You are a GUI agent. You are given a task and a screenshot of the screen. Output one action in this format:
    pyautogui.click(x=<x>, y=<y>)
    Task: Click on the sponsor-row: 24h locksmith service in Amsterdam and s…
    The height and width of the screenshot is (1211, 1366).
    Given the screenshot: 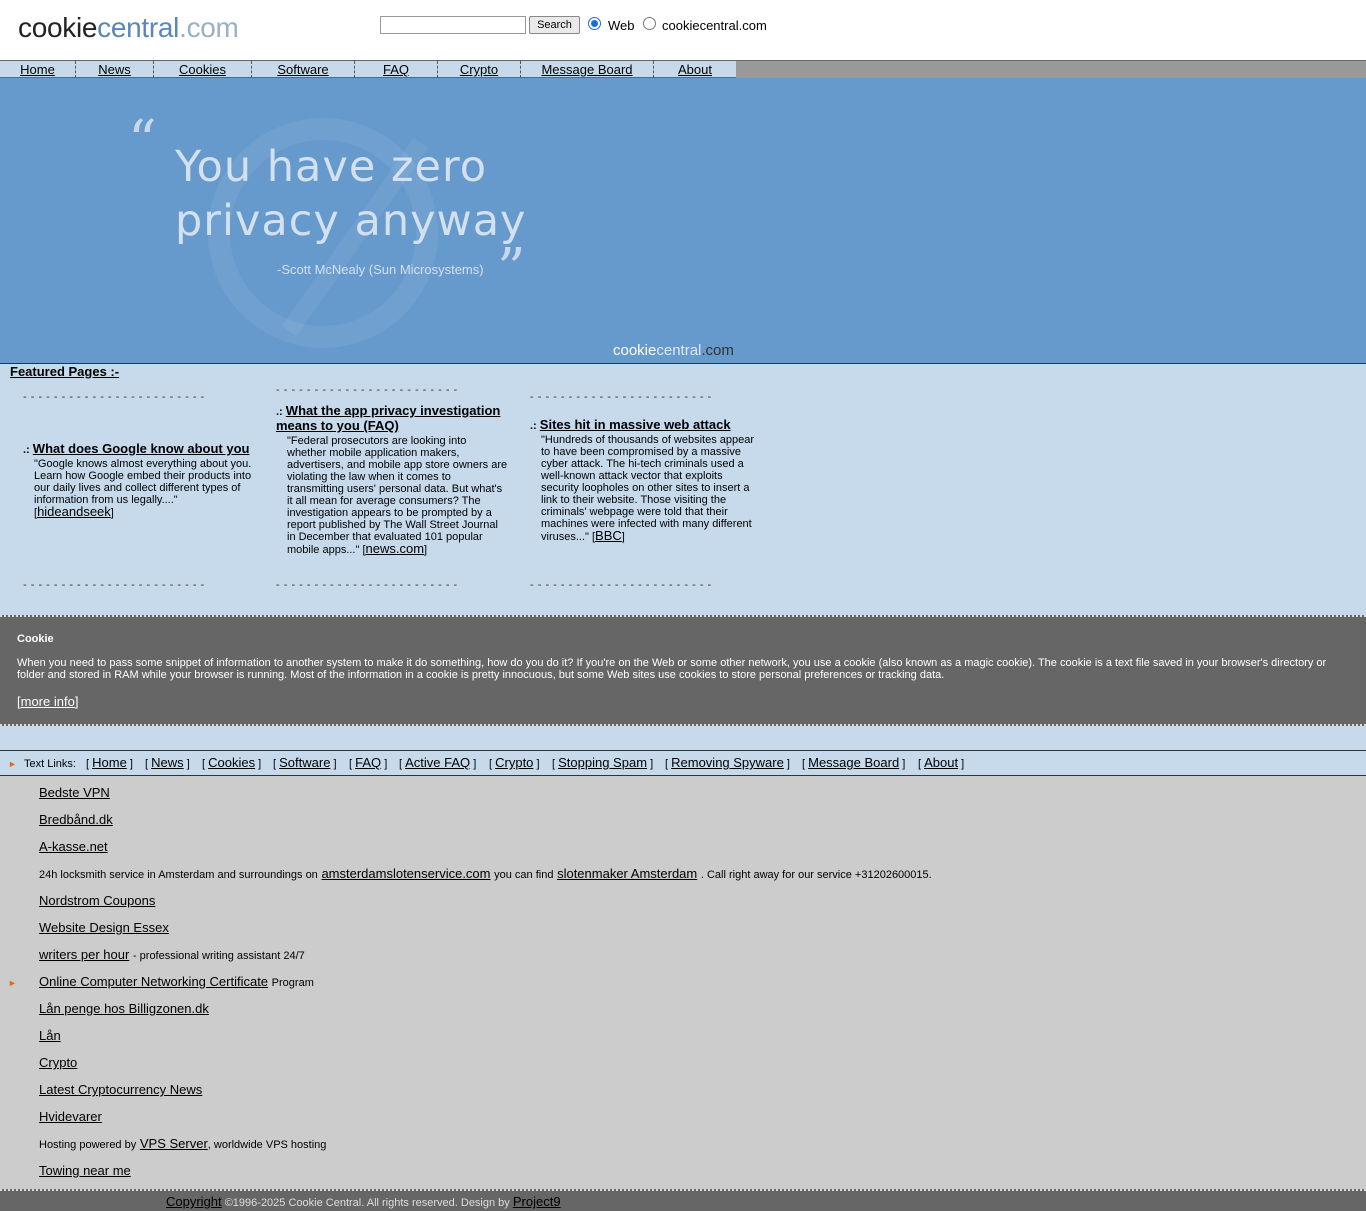 What is the action you would take?
    pyautogui.click(x=485, y=873)
    